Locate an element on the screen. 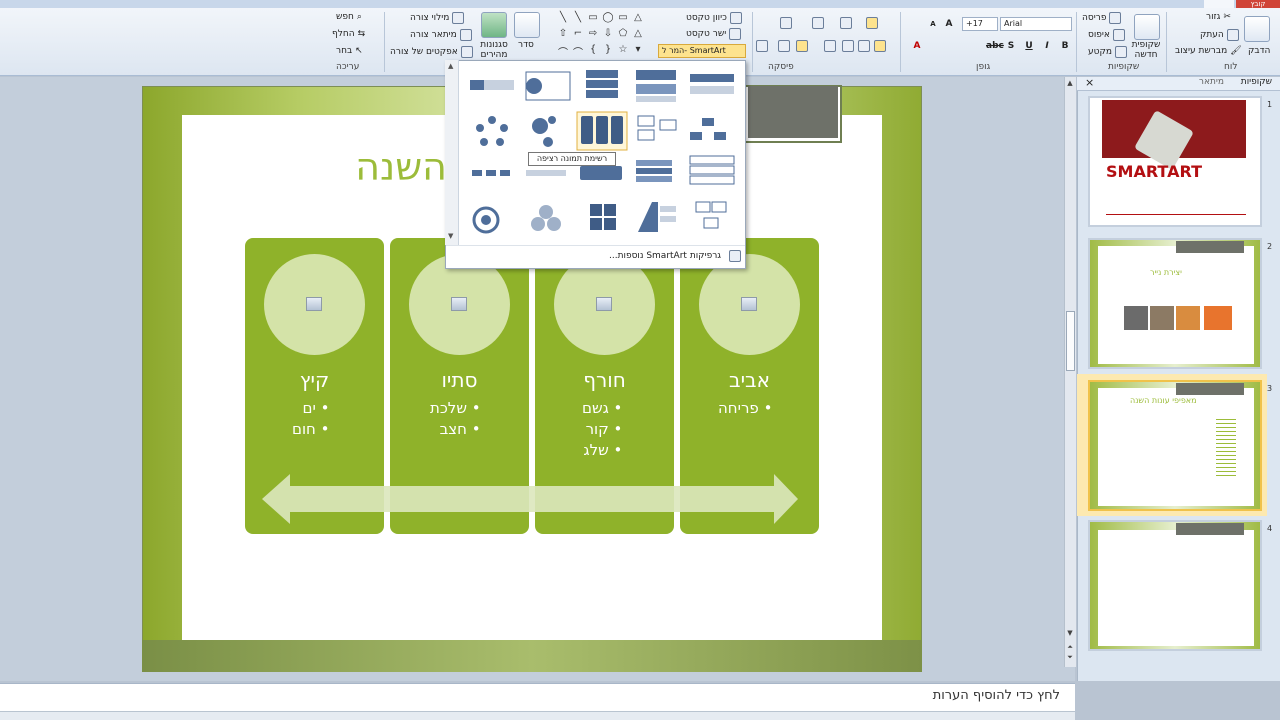 This screenshot has width=1280, height=720. scroll-thumb is located at coordinates (1070, 341).